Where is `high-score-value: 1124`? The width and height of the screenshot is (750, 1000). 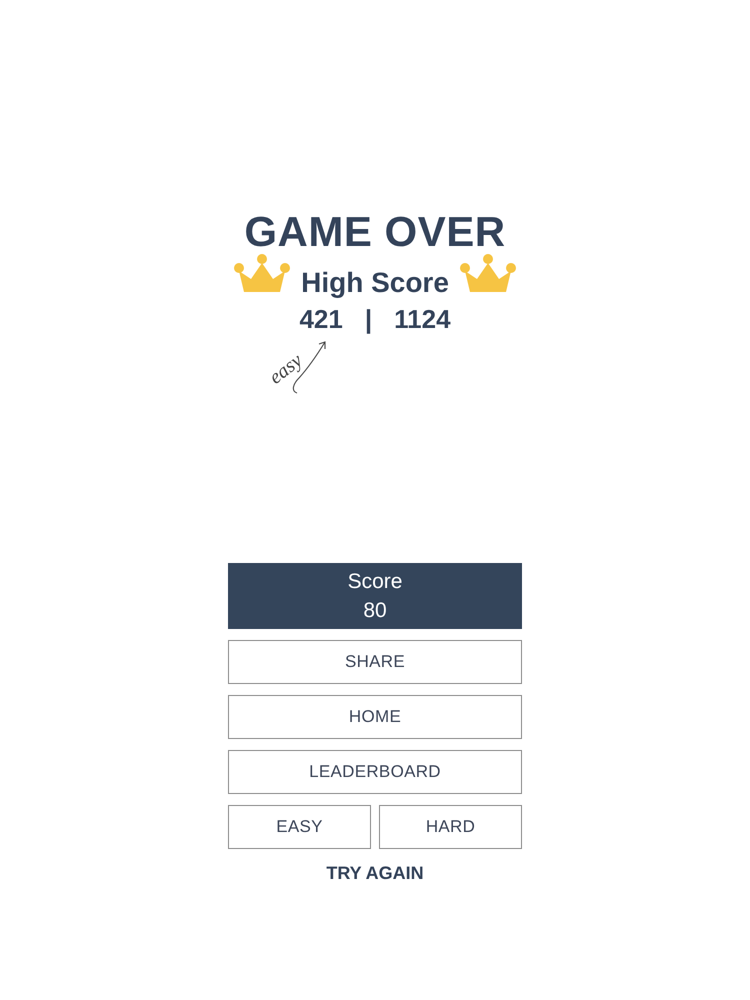 high-score-value: 1124 is located at coordinates (422, 319).